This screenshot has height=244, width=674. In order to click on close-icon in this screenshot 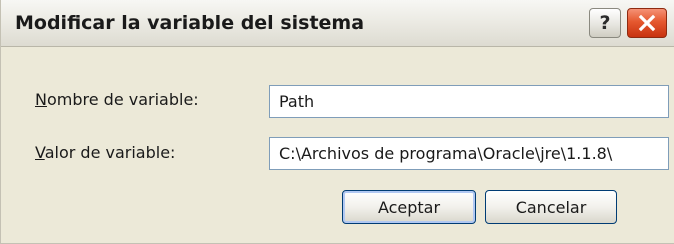, I will do `click(647, 23)`.